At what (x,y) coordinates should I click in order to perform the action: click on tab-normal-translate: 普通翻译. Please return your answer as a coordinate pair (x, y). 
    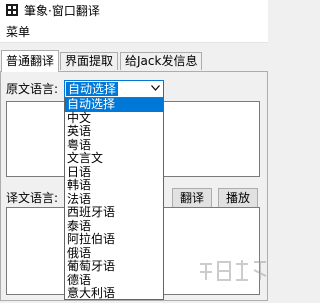
    Looking at the image, I should click on (30, 61).